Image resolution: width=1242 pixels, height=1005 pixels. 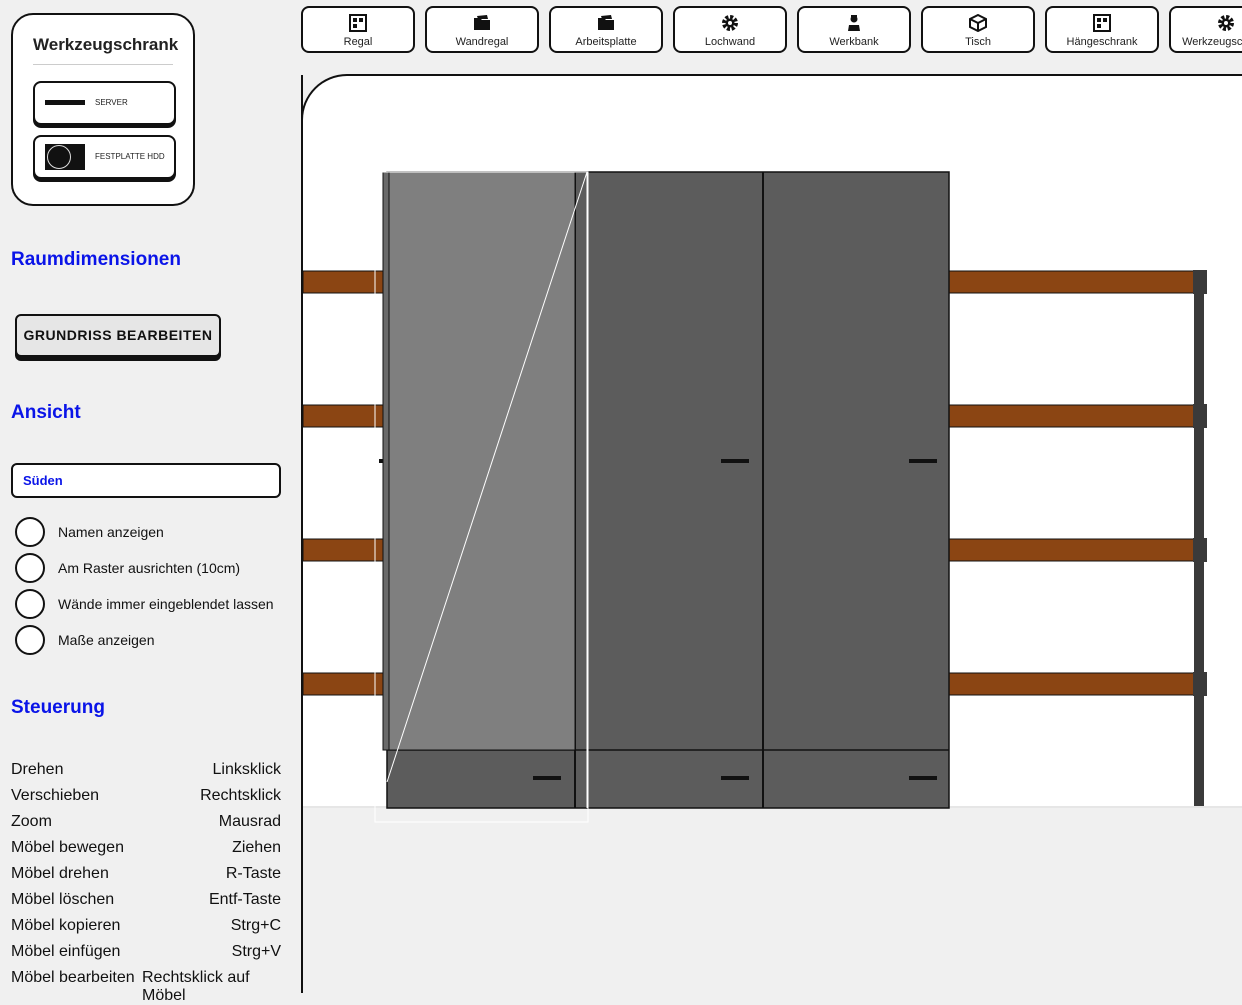 I want to click on section-heading-controls: Steuerung, so click(x=58, y=707).